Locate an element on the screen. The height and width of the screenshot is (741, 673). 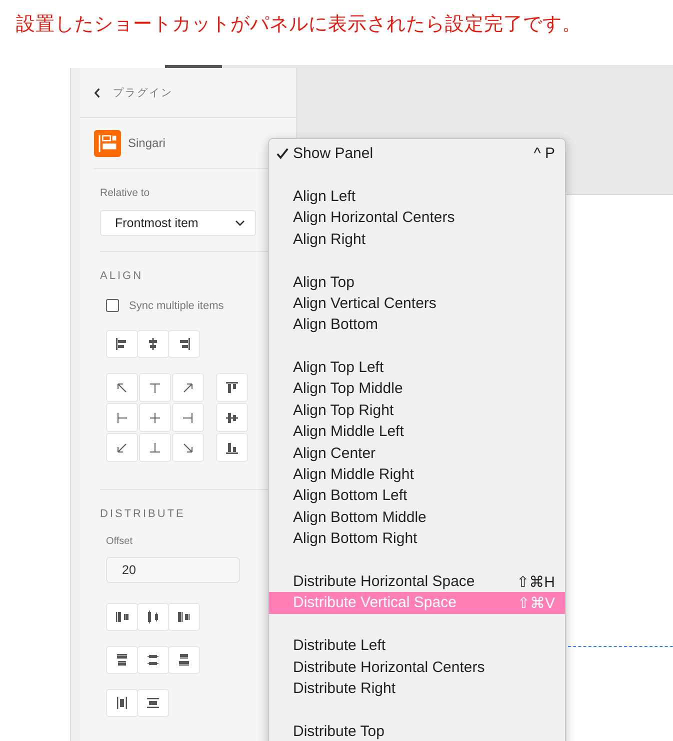
distribute-middle-button is located at coordinates (153, 660).